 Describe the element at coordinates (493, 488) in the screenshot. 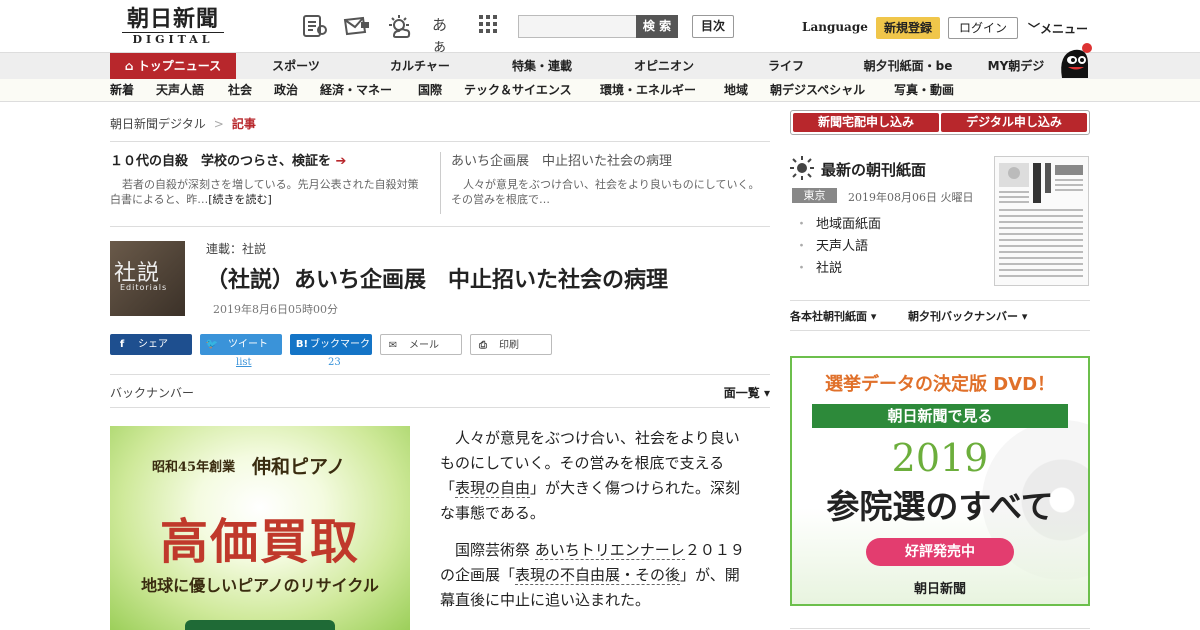

I see `keyword-link: 表現の自由` at that location.